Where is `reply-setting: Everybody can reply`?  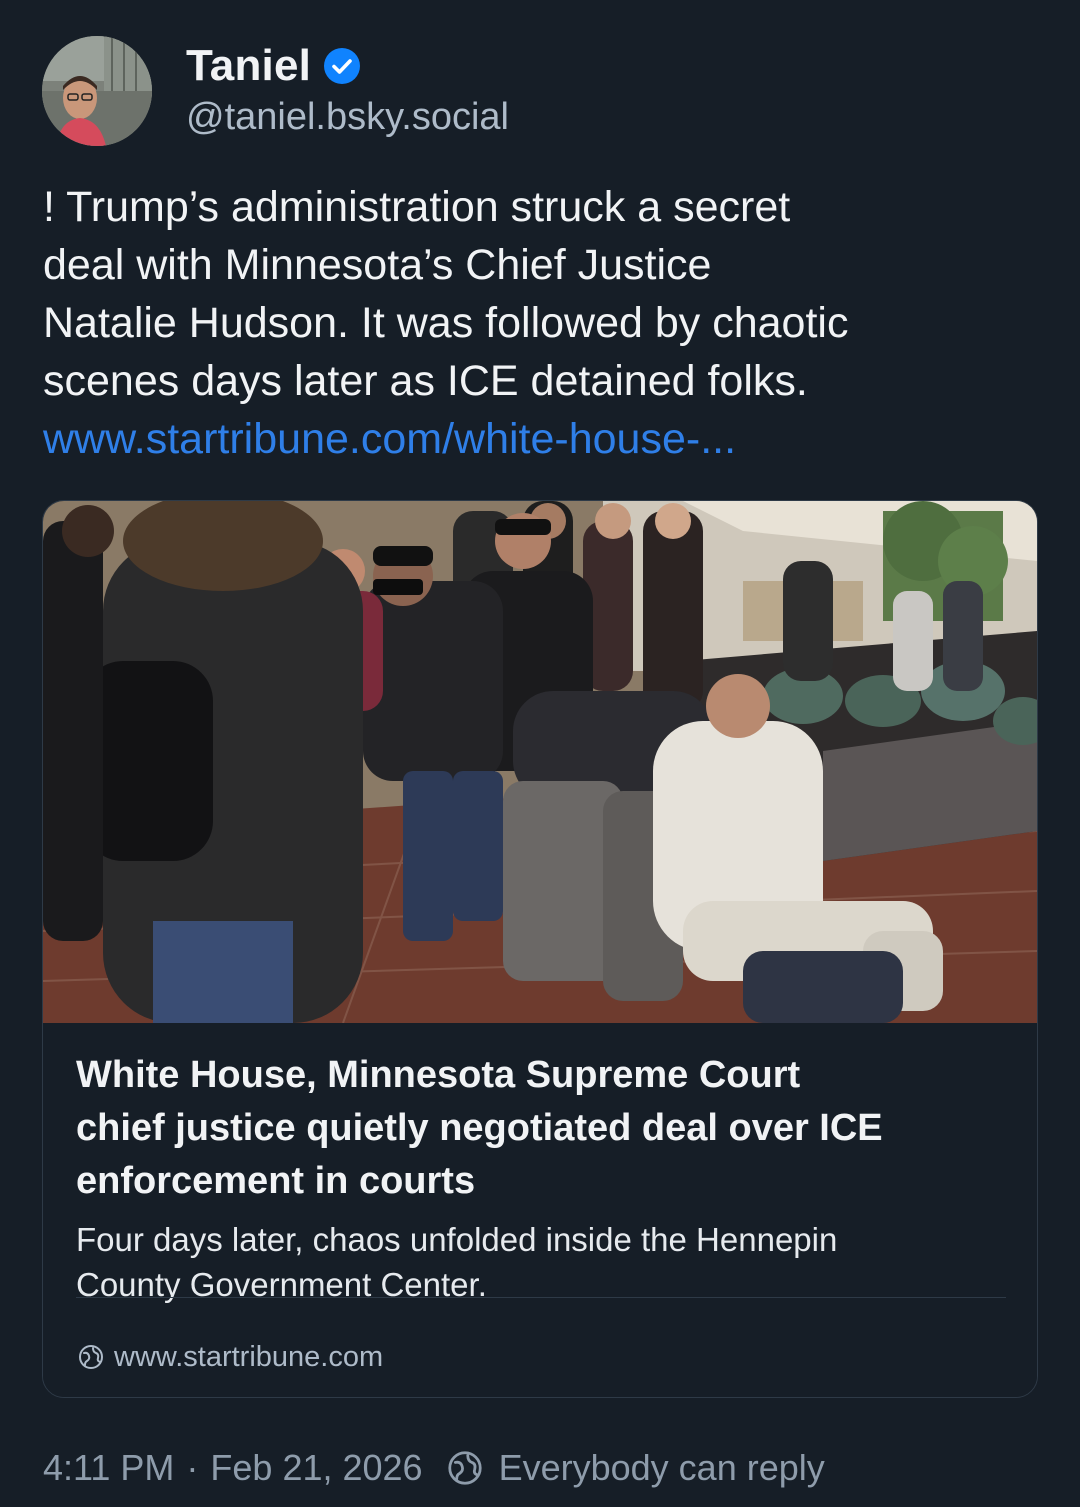
reply-setting: Everybody can reply is located at coordinates (662, 1468).